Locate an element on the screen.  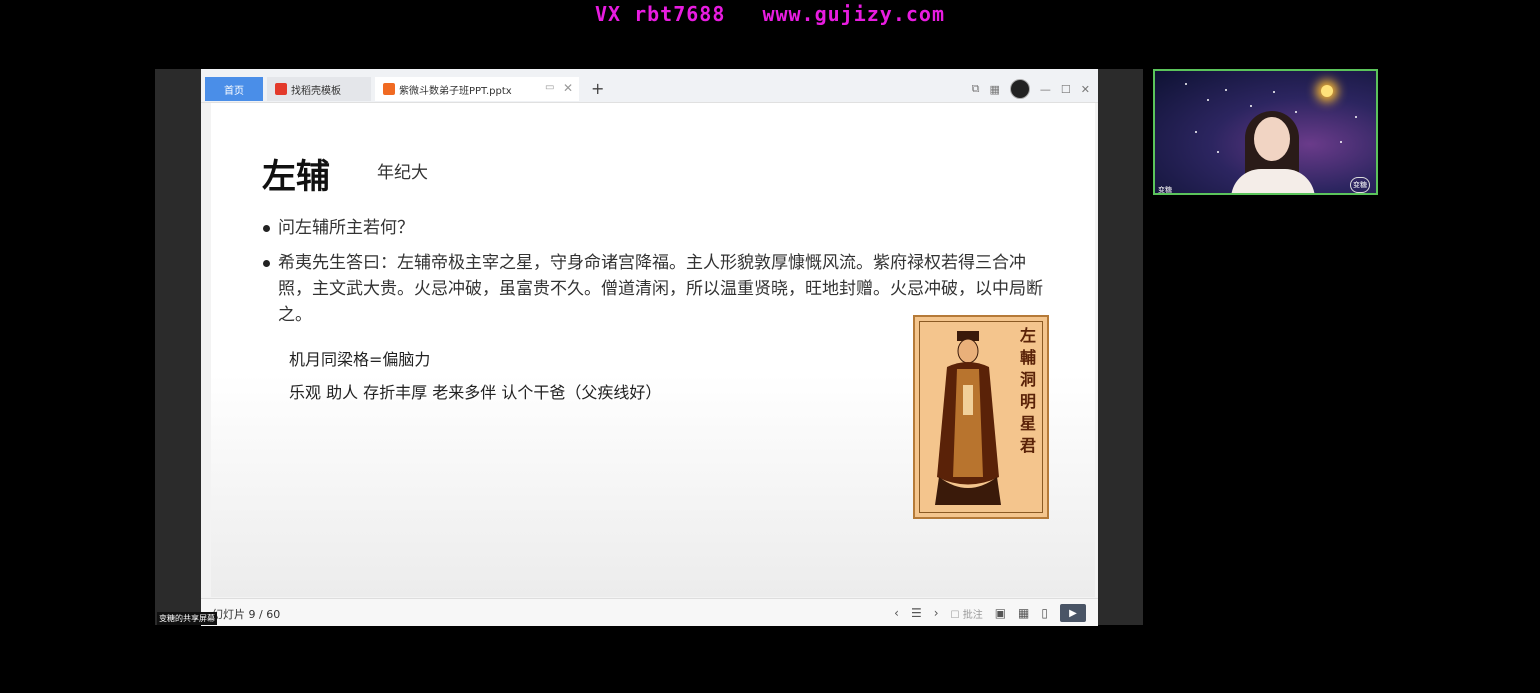
slide-counter: 幻灯片 9 / 60 is located at coordinates (246, 614).